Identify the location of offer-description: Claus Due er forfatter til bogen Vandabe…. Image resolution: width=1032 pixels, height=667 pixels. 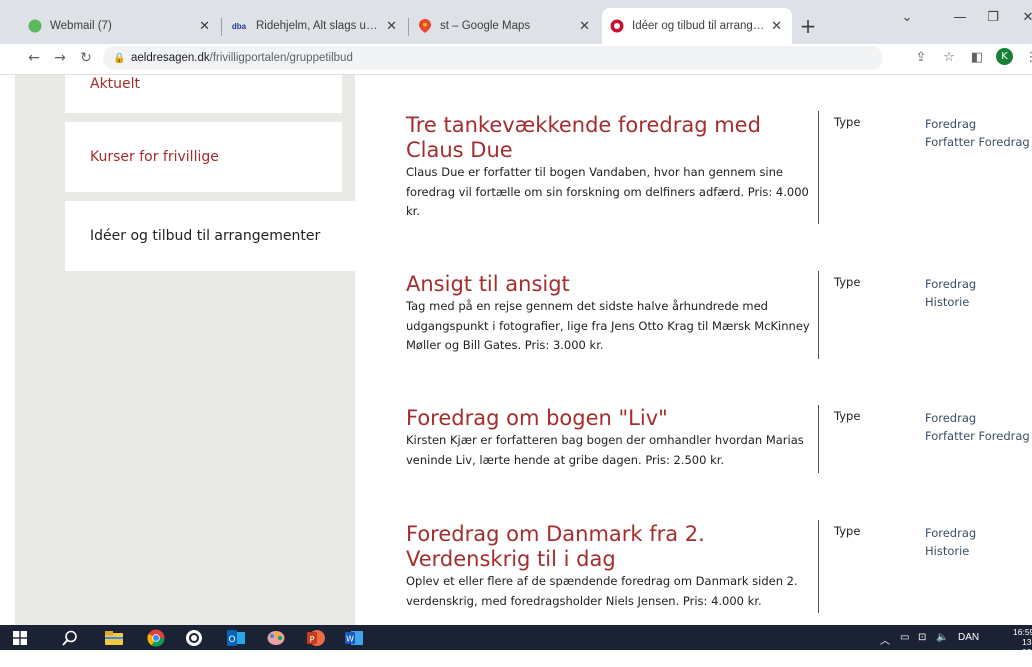
(607, 191).